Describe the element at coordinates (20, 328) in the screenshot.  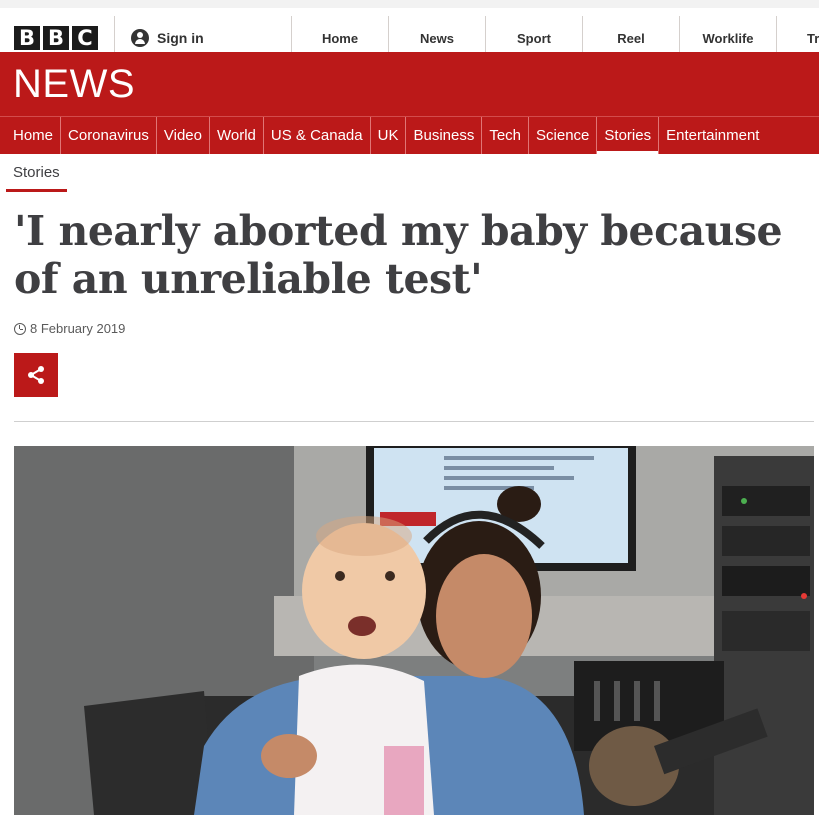
I see `clock-icon` at that location.